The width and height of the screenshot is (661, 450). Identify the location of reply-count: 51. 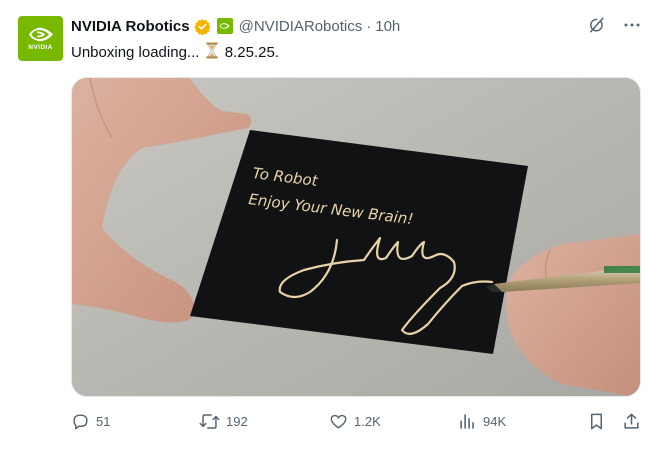
(103, 421).